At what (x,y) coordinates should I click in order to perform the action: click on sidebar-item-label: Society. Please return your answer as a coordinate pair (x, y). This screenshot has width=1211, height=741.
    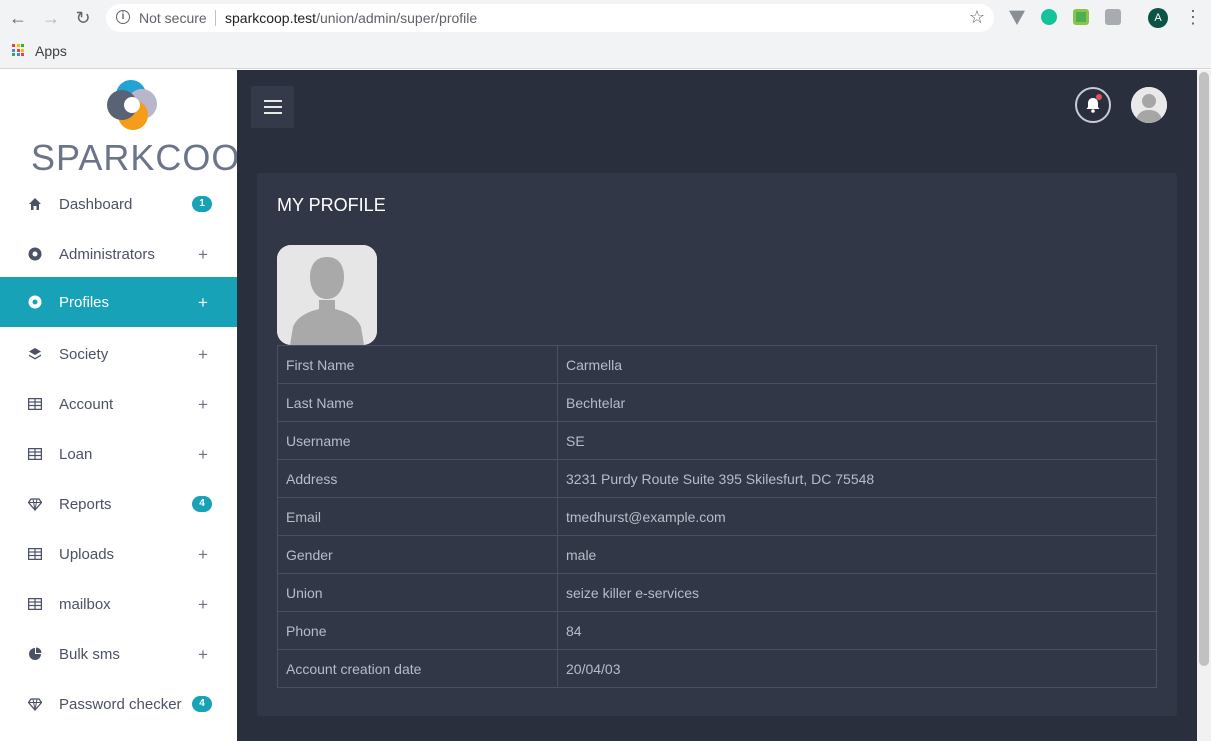
    Looking at the image, I should click on (84, 354).